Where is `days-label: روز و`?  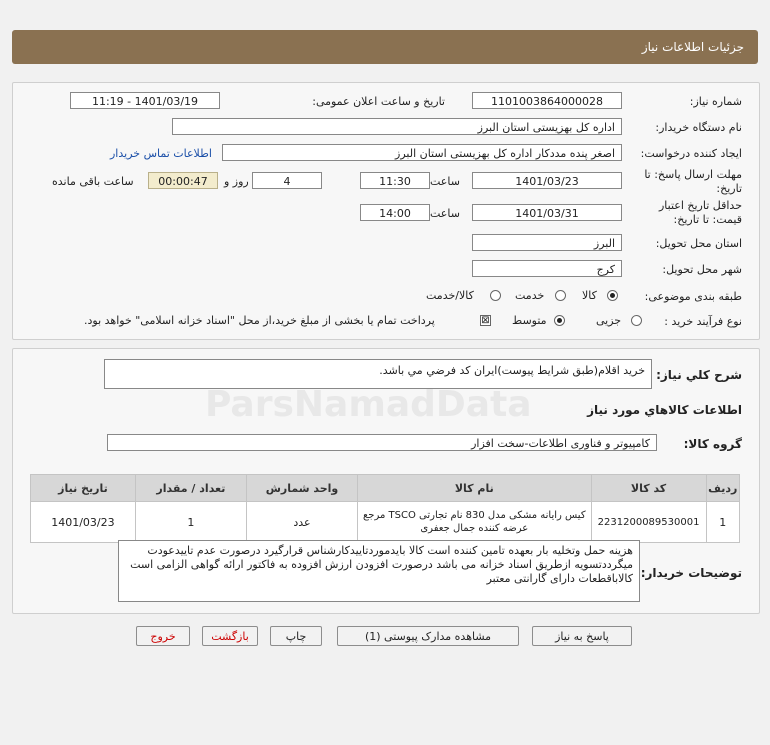
days-label: روز و is located at coordinates (236, 181).